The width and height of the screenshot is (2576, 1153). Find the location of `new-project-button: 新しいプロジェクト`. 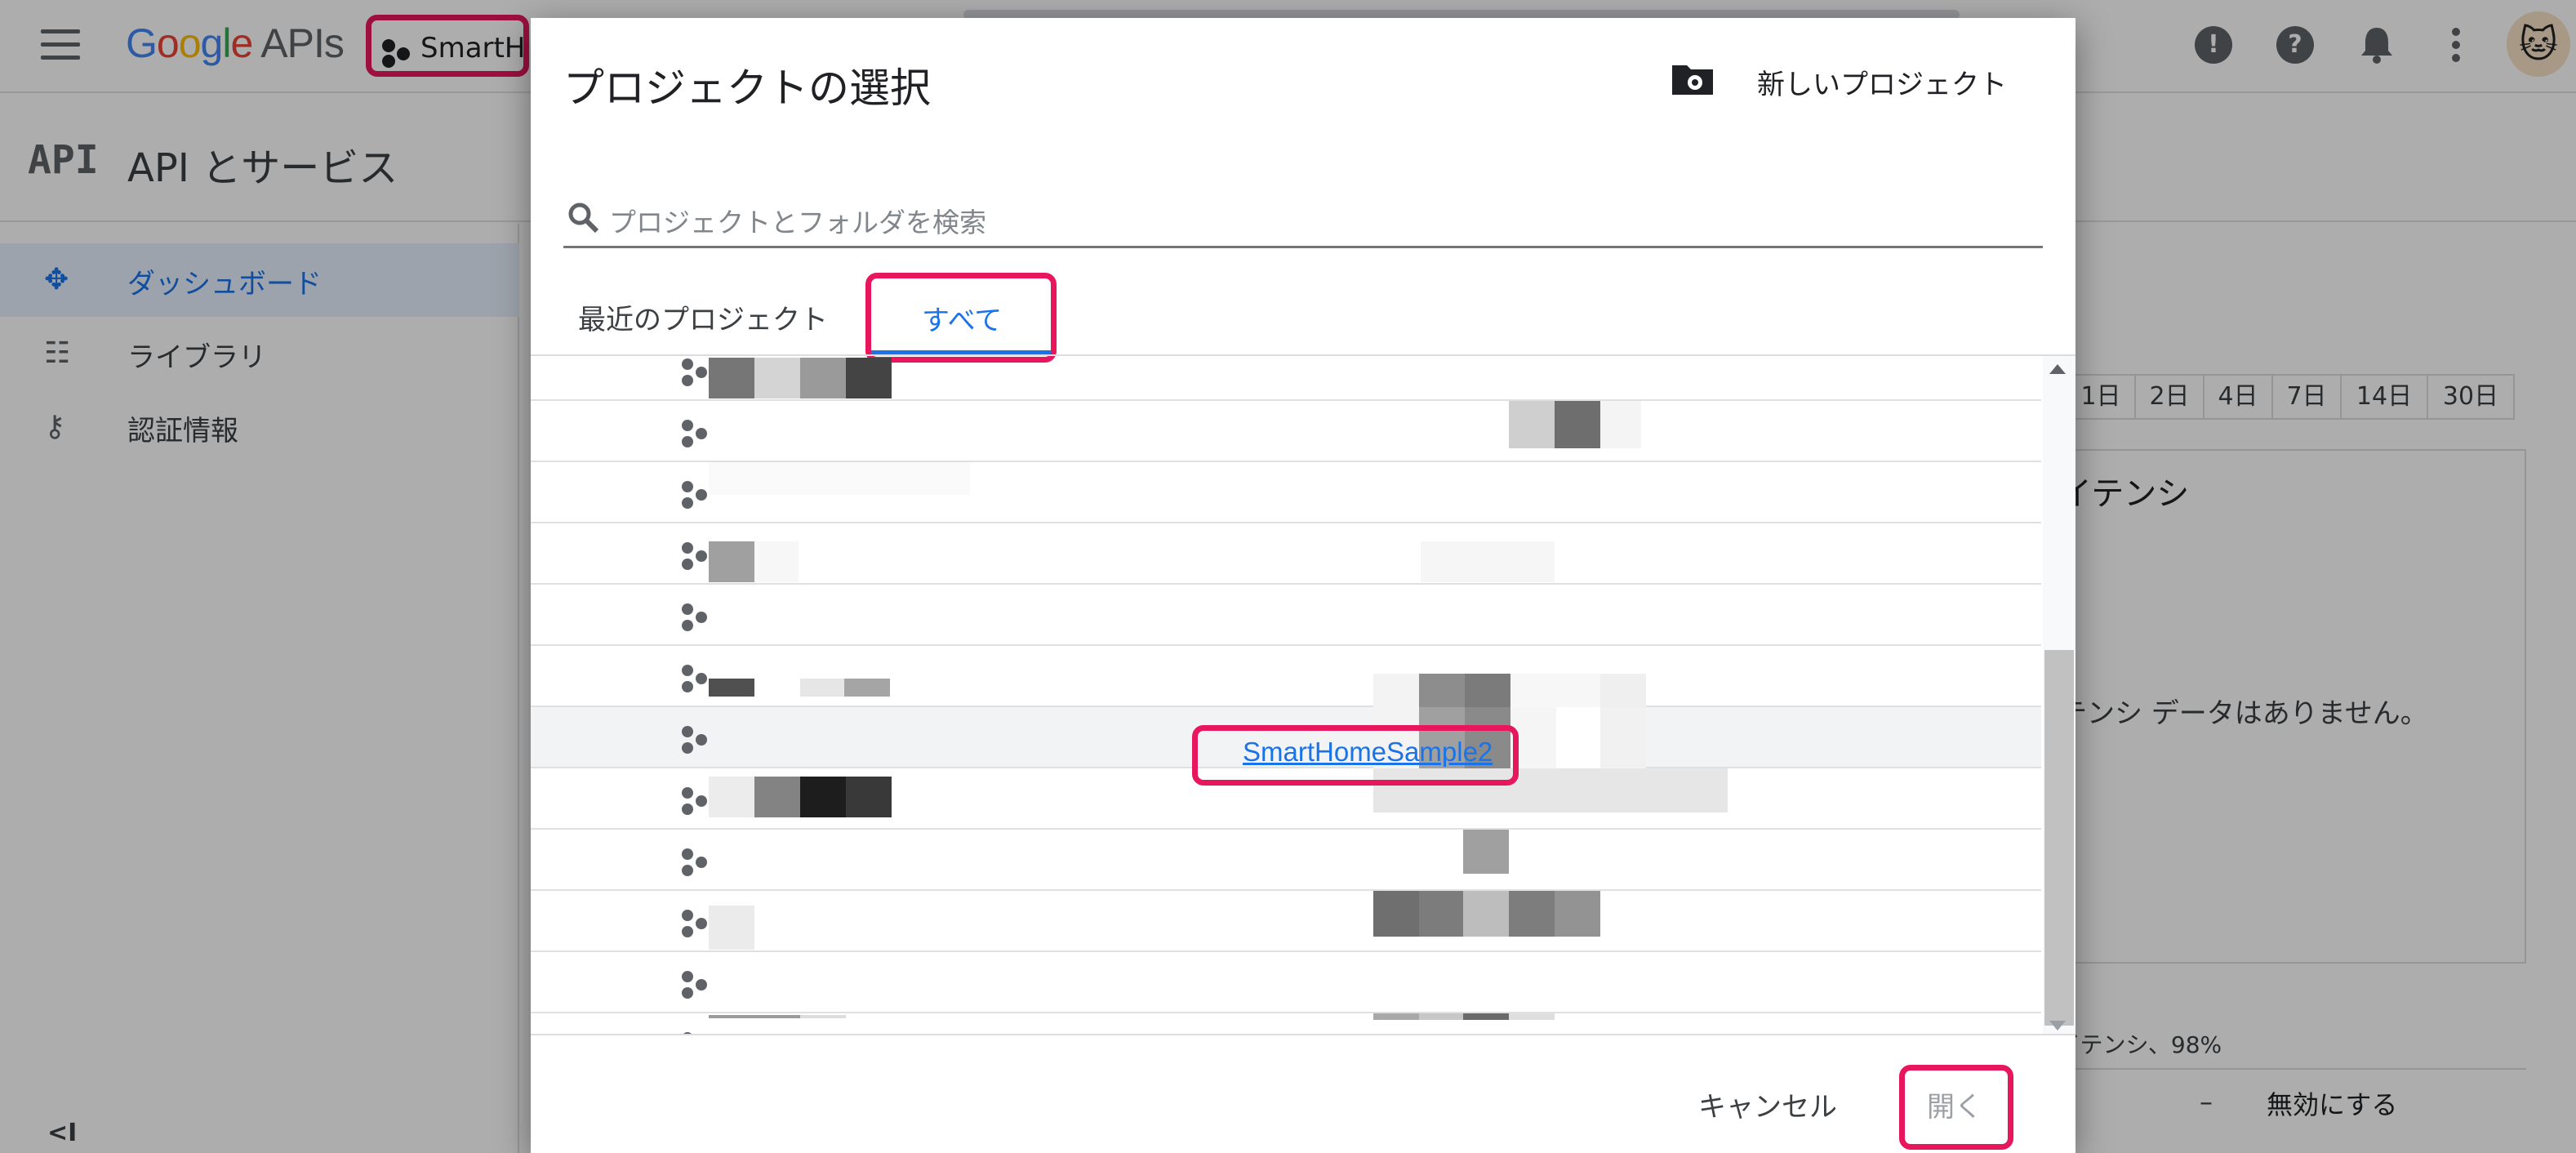

new-project-button: 新しいプロジェクト is located at coordinates (1858, 83).